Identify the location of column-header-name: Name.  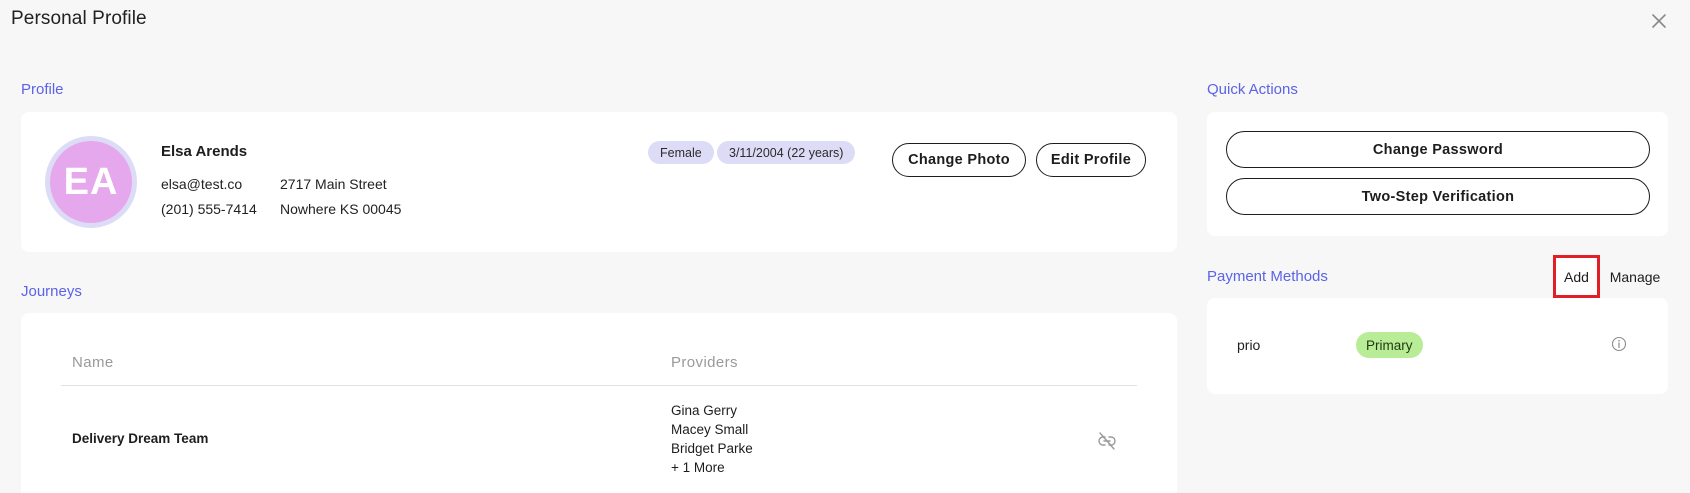
(93, 362).